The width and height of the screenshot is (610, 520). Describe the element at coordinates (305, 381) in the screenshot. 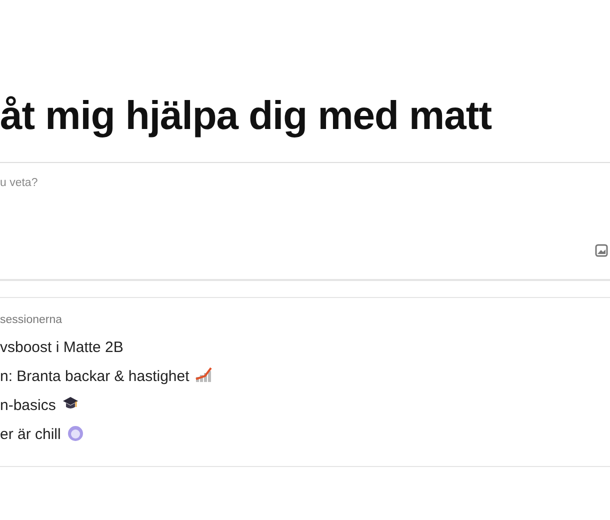

I see `session-link: n: Branta backar & hastighet` at that location.